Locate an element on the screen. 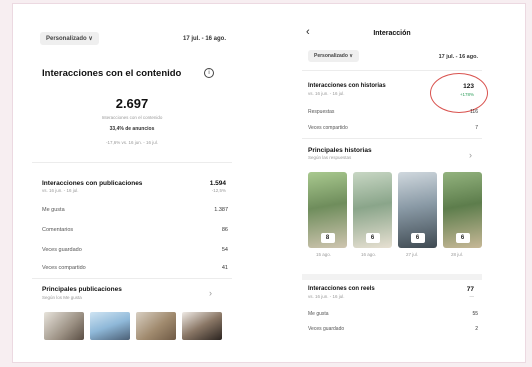 This screenshot has width=532, height=367. story-date: 15 ago. is located at coordinates (324, 254).